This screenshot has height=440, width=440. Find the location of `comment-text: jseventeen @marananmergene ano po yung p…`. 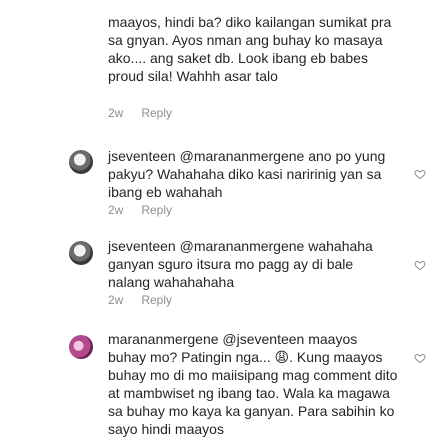

comment-text: jseventeen @marananmergene ano po yung p… is located at coordinates (253, 174).